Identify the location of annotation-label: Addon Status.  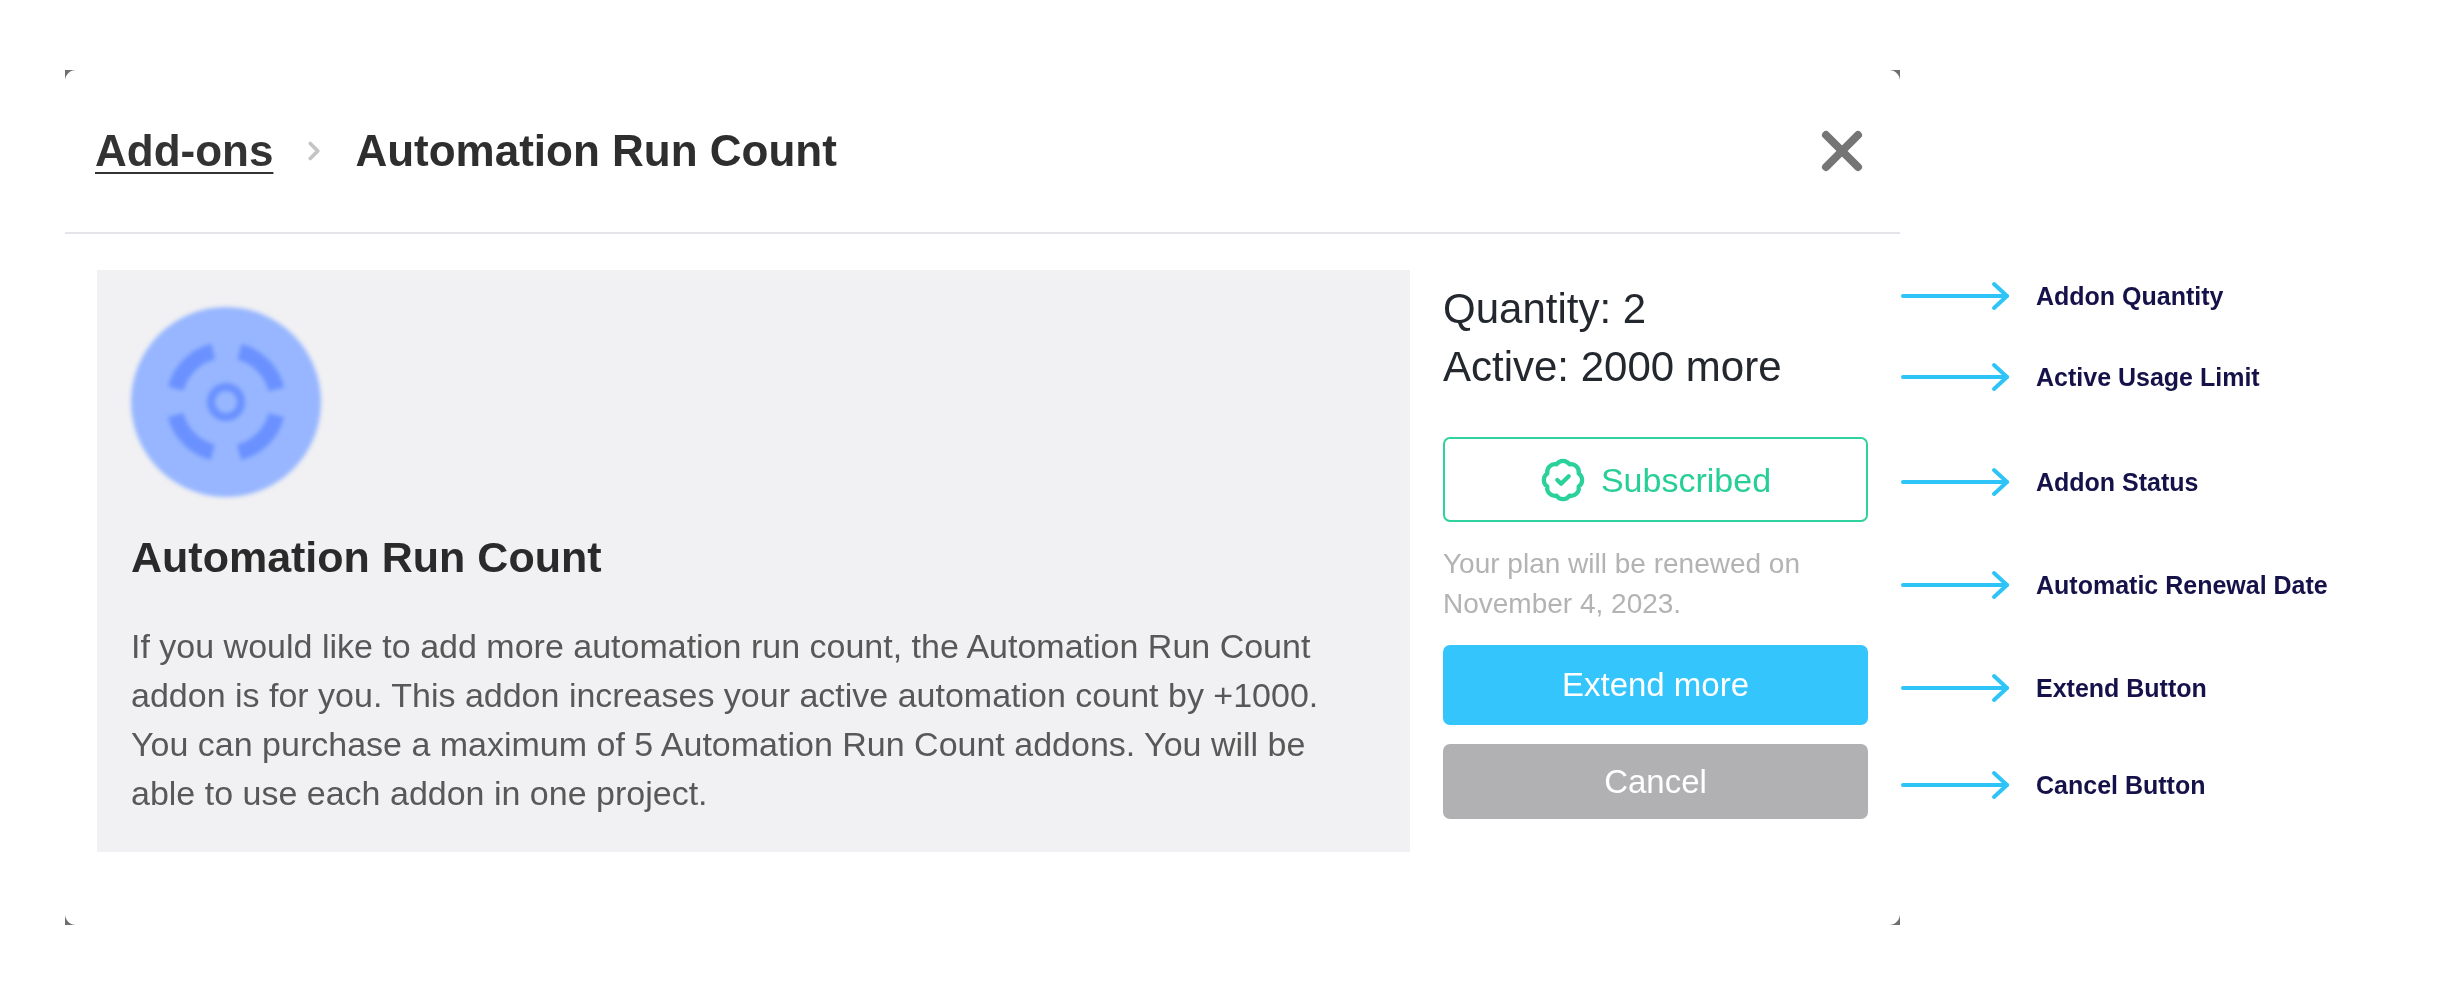
(2117, 482).